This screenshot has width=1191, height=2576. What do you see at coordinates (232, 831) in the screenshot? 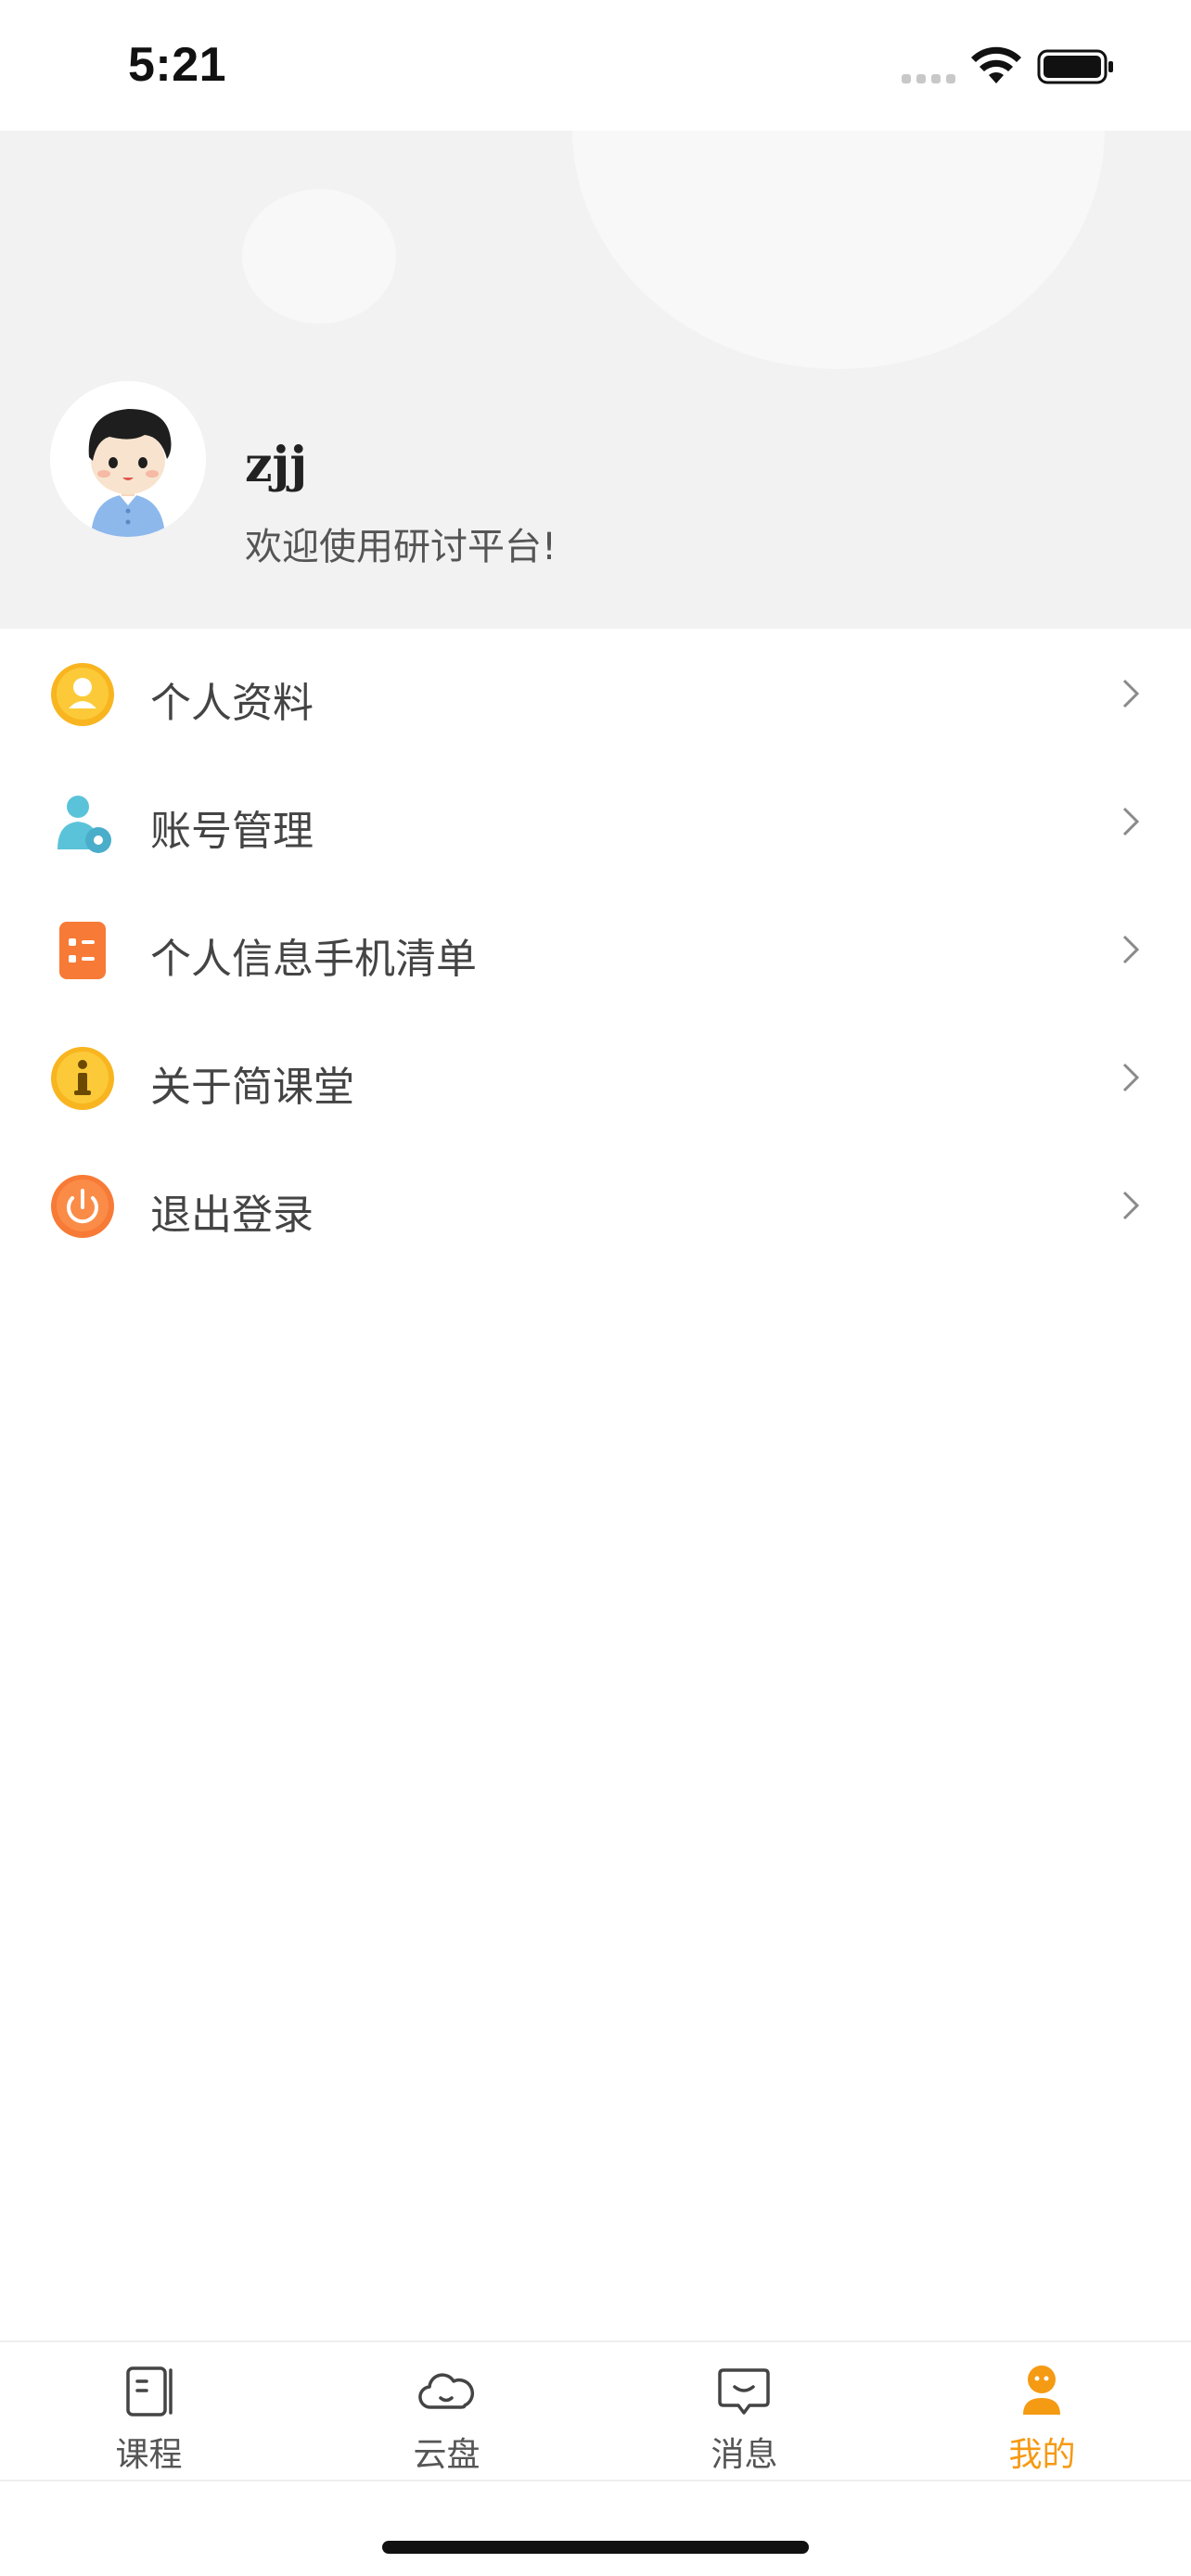
I see `menu-item-label: 账号管理` at bounding box center [232, 831].